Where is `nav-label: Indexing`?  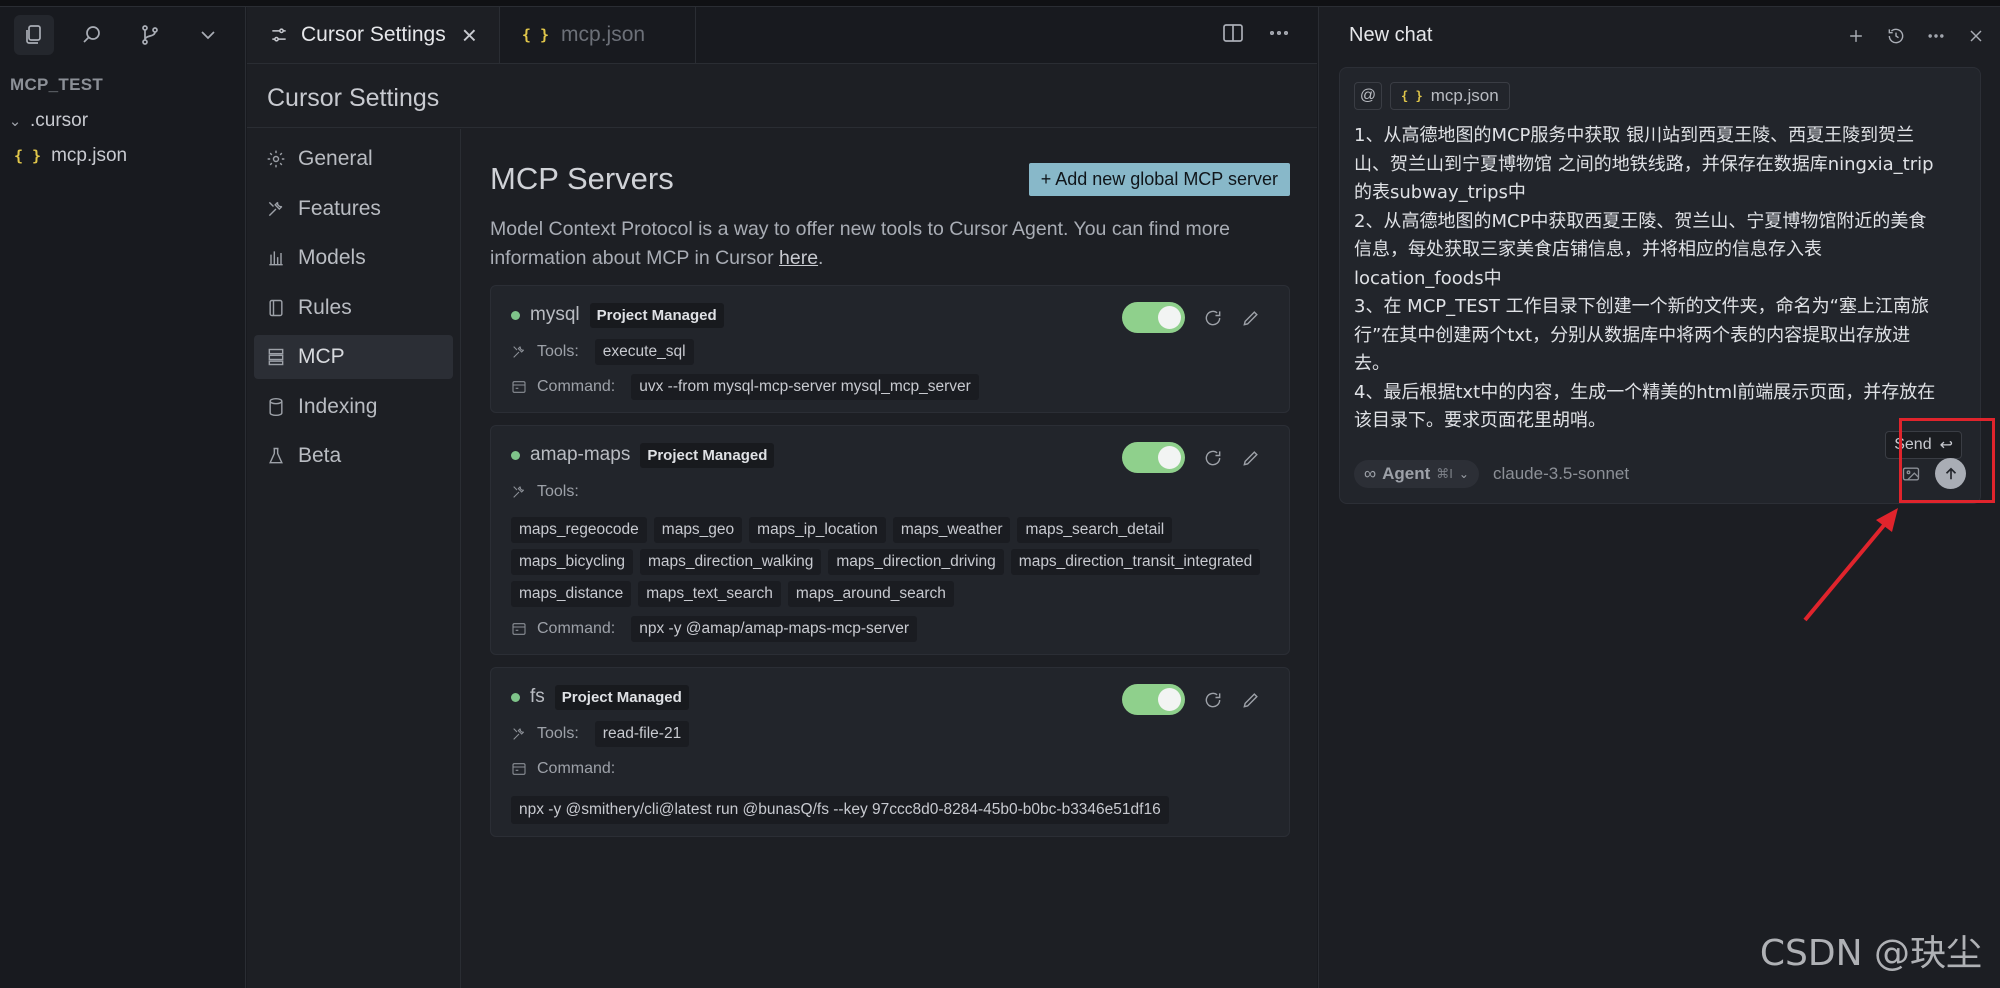
nav-label: Indexing is located at coordinates (338, 406).